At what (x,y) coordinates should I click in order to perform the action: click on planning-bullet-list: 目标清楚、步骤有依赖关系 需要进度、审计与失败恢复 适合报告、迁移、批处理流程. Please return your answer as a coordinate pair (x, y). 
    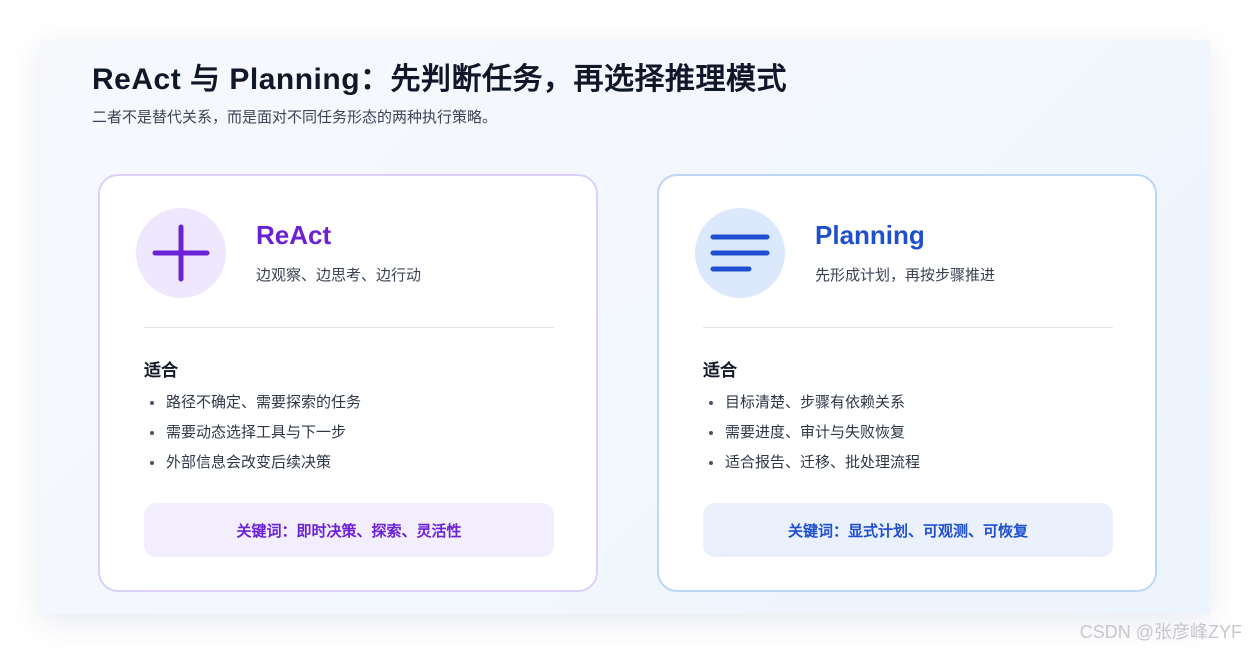
    Looking at the image, I should click on (811, 433).